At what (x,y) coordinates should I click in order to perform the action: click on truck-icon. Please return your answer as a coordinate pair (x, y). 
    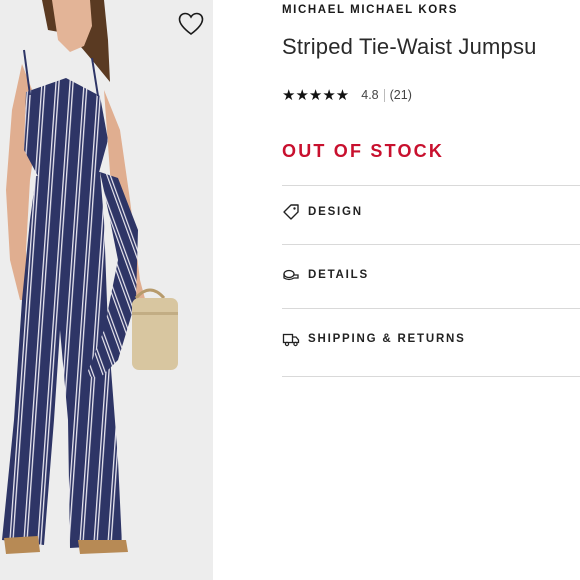
    Looking at the image, I should click on (291, 339).